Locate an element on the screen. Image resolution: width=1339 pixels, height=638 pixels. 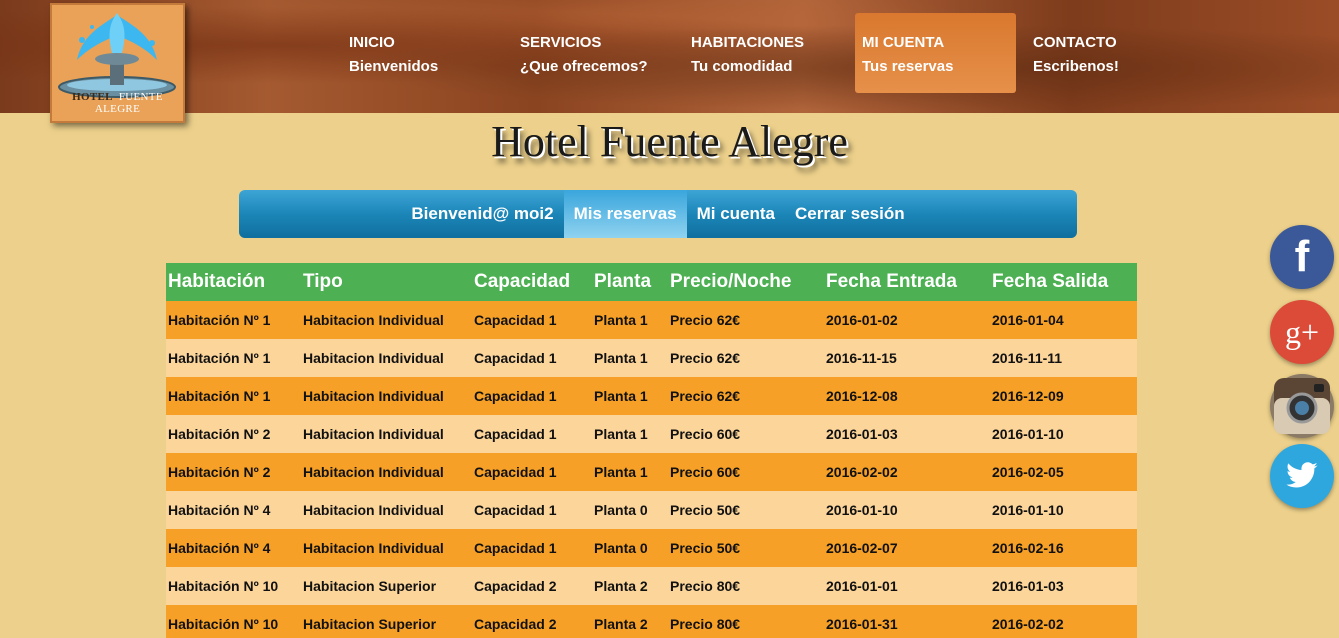
table-cell: Habitación Nº 4 is located at coordinates (233, 548).